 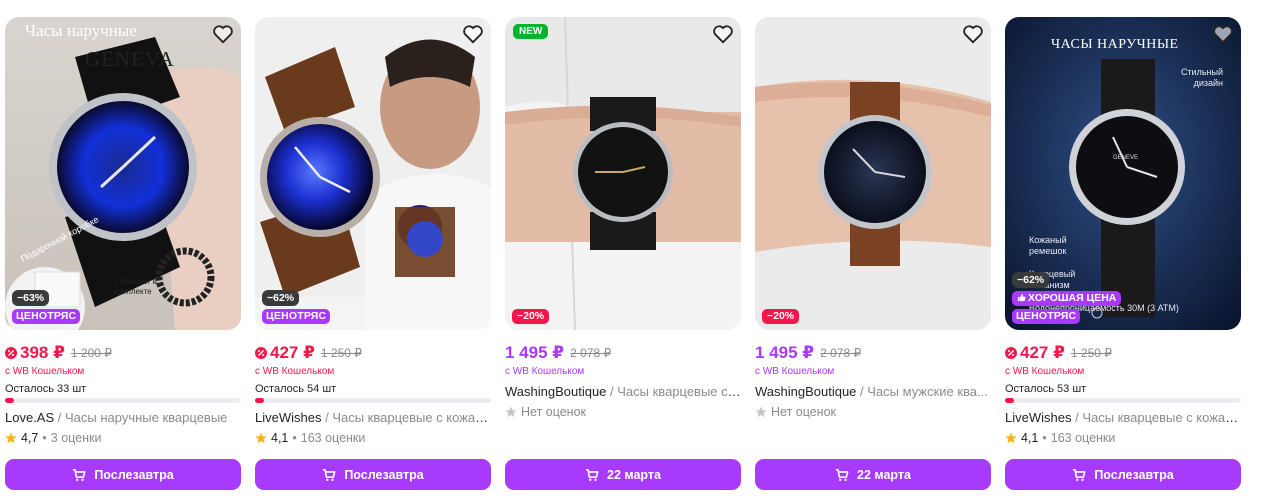 What do you see at coordinates (1115, 44) in the screenshot?
I see `image-caption: ЧАСЫ НАРУЧНЫЕ` at bounding box center [1115, 44].